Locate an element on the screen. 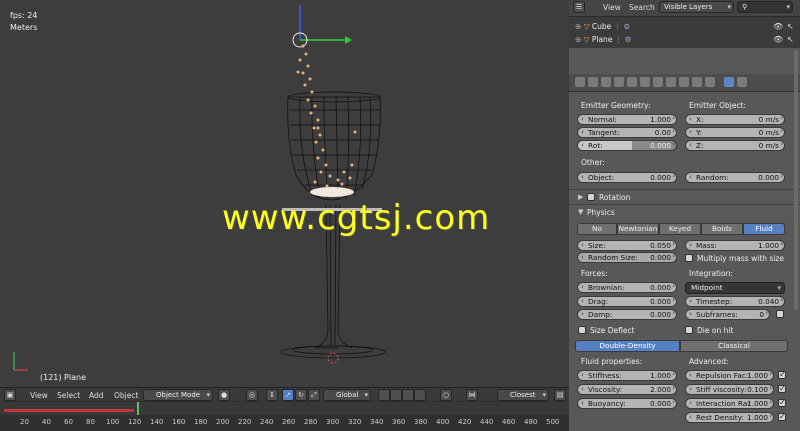  physics-section-header: ▼ Physics is located at coordinates (684, 211).